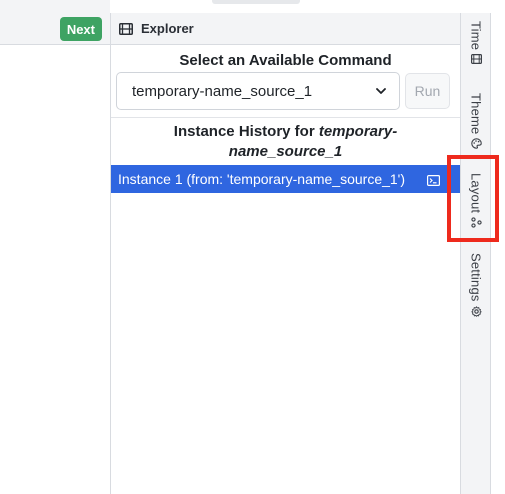 This screenshot has width=505, height=494. Describe the element at coordinates (476, 311) in the screenshot. I see `gear-icon` at that location.